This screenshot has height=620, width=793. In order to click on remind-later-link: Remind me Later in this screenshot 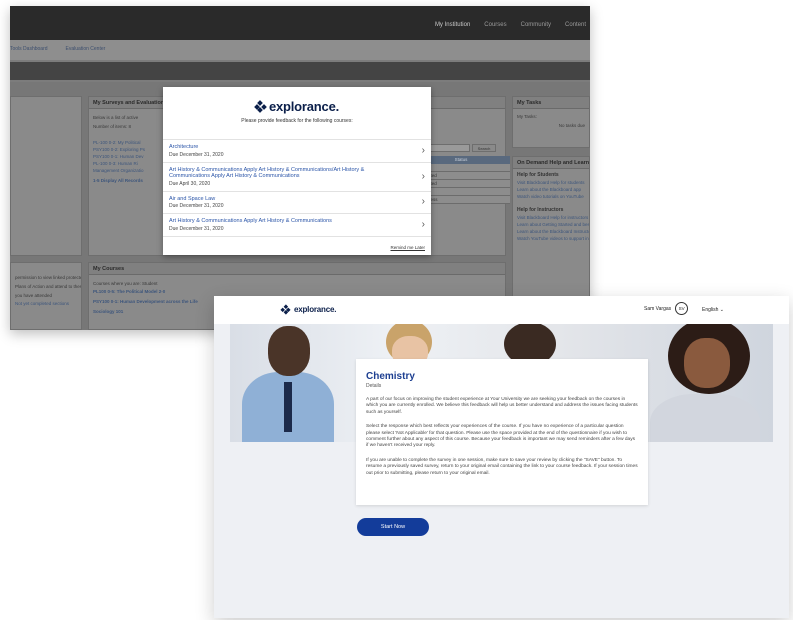, I will do `click(407, 247)`.